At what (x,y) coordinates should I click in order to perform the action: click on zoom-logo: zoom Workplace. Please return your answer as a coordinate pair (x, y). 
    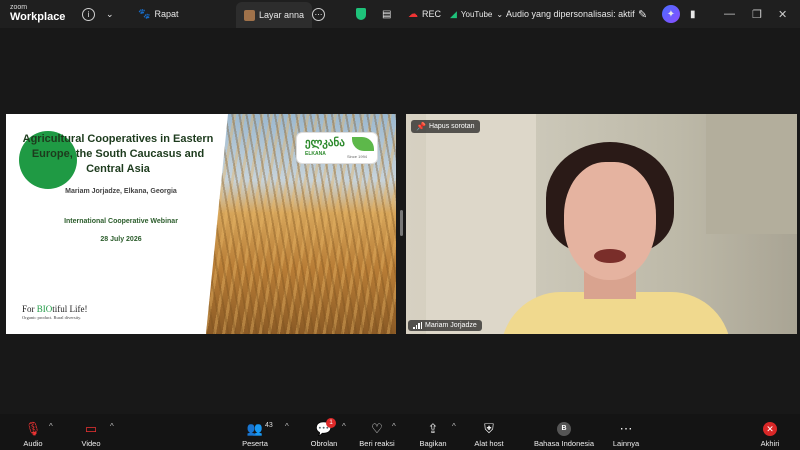
    Looking at the image, I should click on (38, 13).